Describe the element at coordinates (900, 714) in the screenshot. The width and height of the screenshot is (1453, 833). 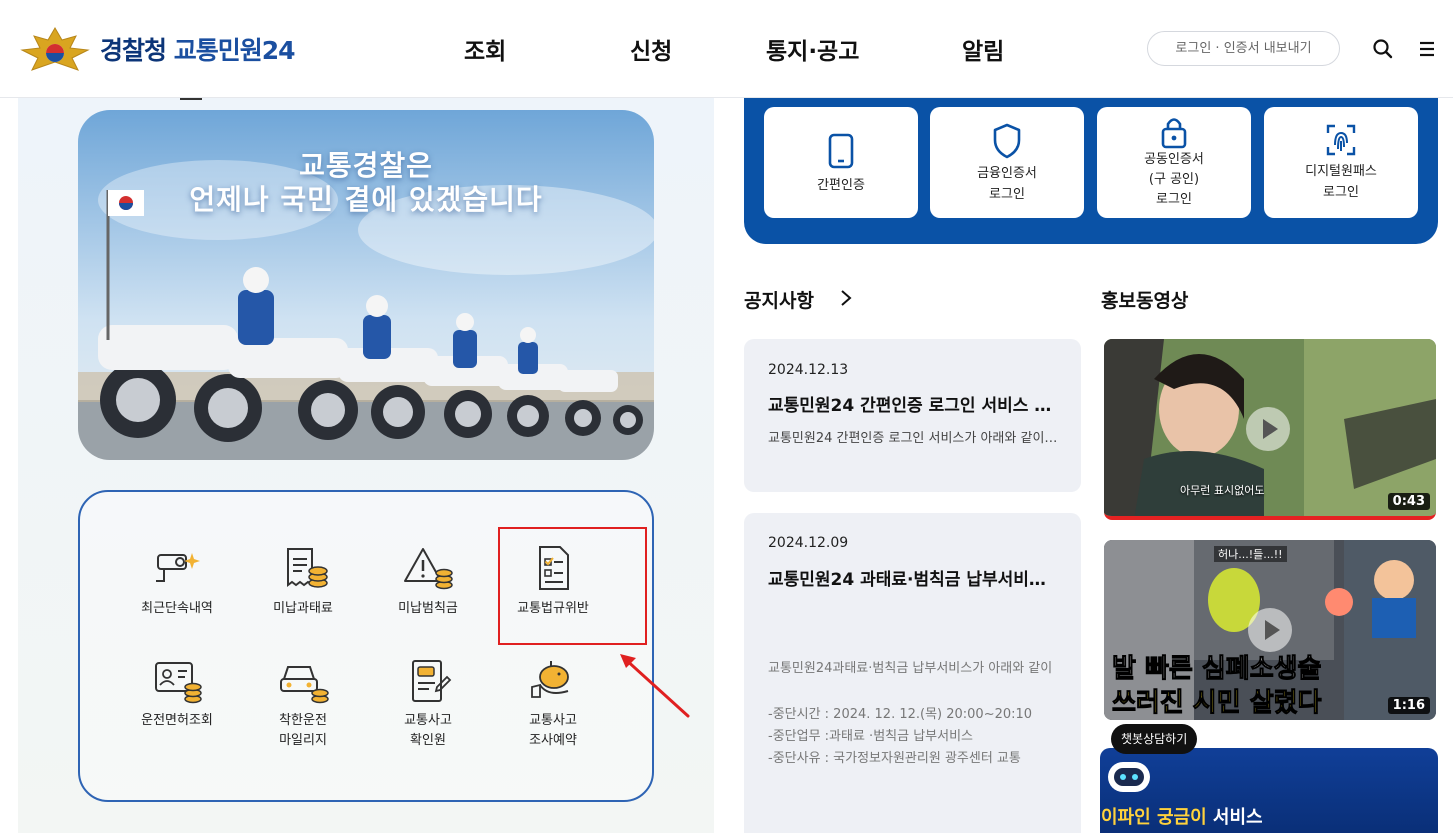
I see `notice-body-line: -중단시간 : 2024. 12. 12.(목) 20:00~20:10` at that location.